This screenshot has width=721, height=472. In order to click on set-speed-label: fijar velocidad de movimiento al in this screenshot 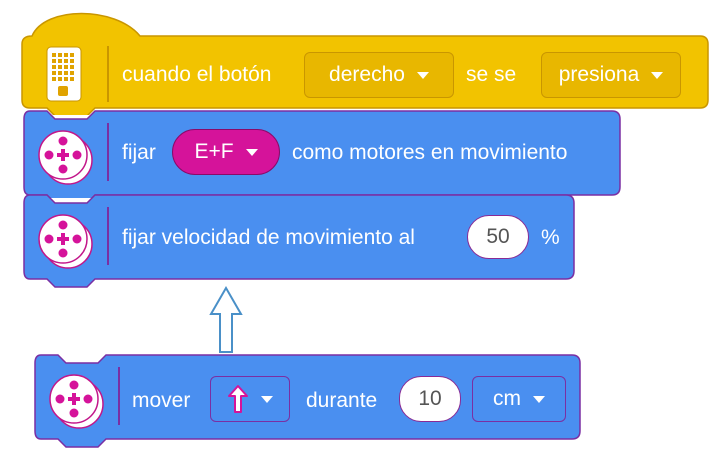, I will do `click(268, 237)`.